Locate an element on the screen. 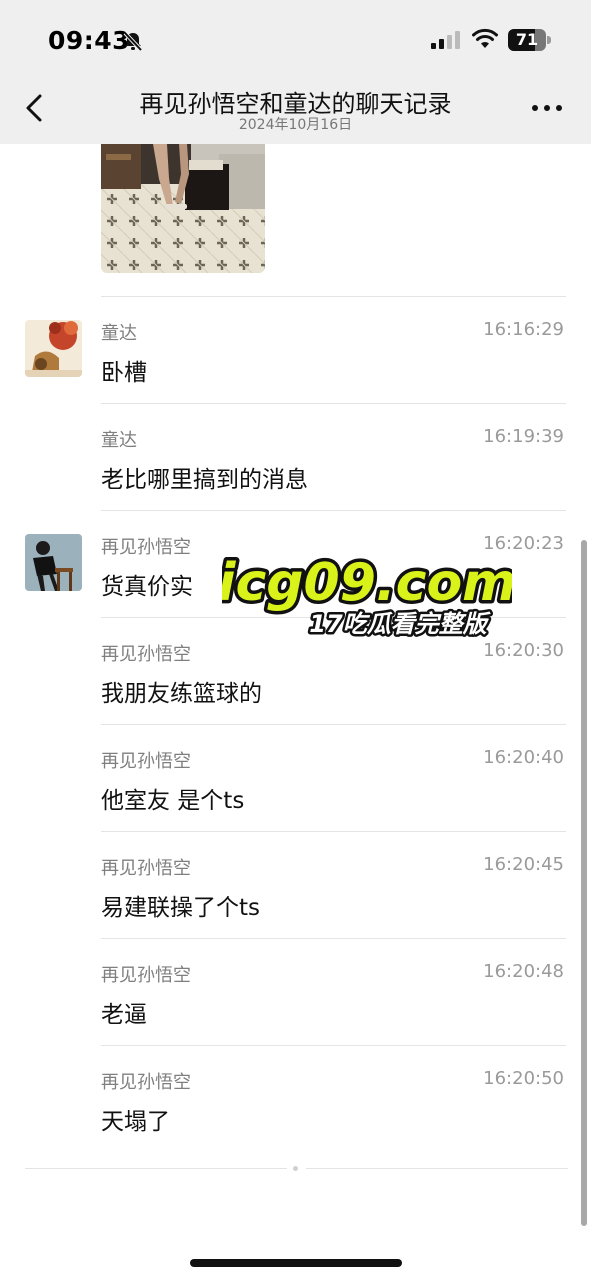 Image resolution: width=591 pixels, height=1280 pixels. message-time: 16:16:29 is located at coordinates (523, 329).